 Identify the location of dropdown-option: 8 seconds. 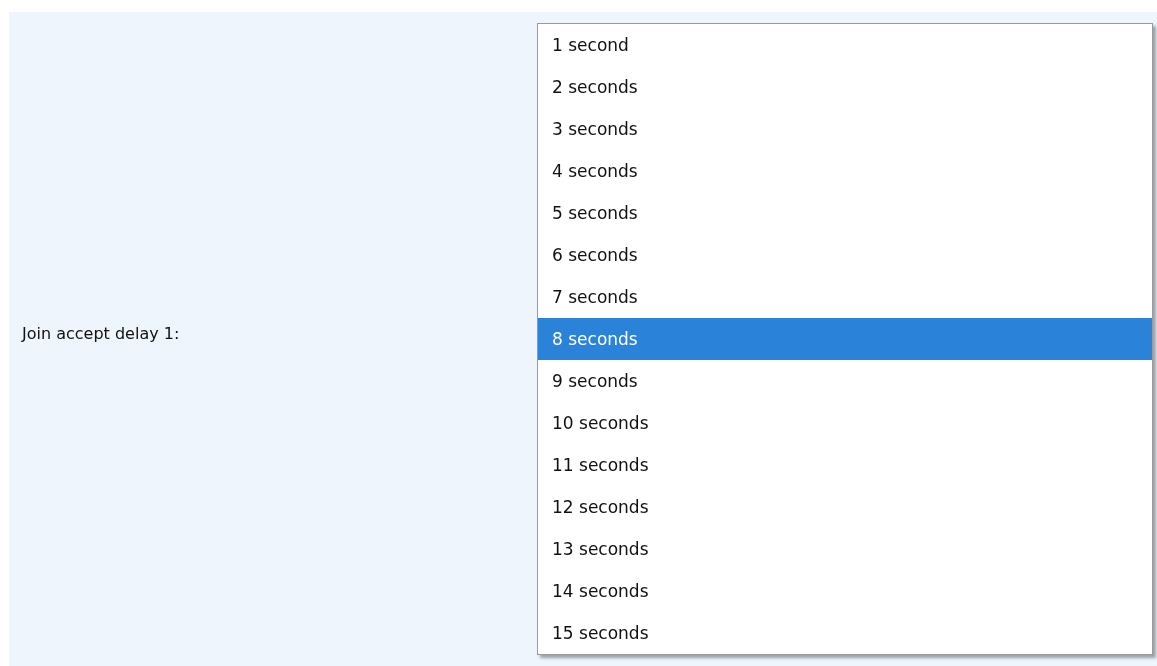
(845, 339).